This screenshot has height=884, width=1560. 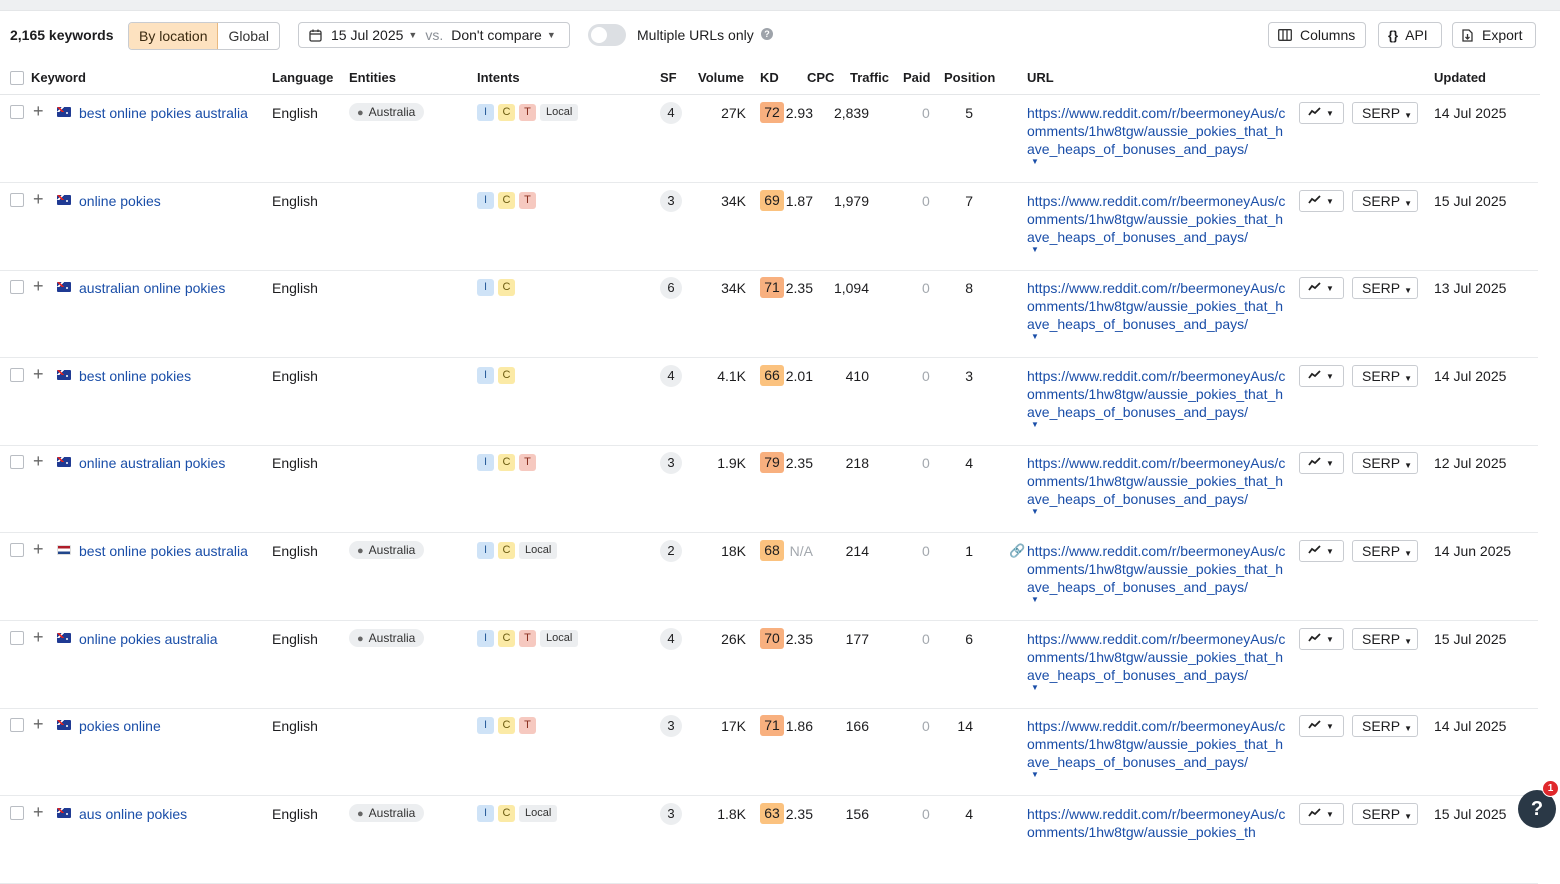 I want to click on col-url: URL, so click(x=1040, y=77).